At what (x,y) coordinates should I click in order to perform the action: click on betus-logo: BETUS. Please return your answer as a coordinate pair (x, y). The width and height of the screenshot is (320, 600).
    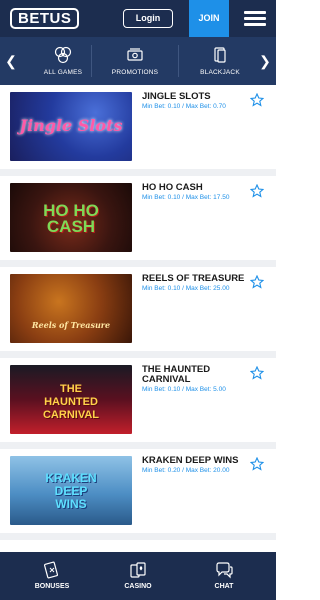
    Looking at the image, I should click on (45, 18).